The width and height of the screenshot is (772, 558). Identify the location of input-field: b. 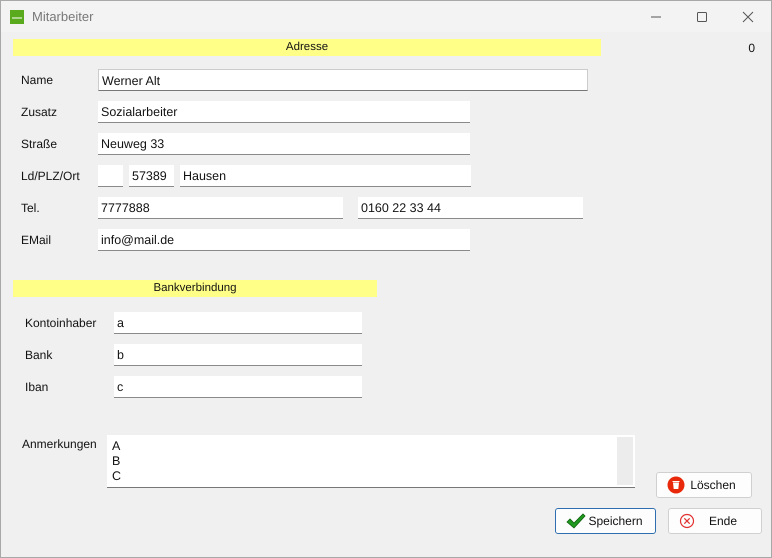
(238, 355).